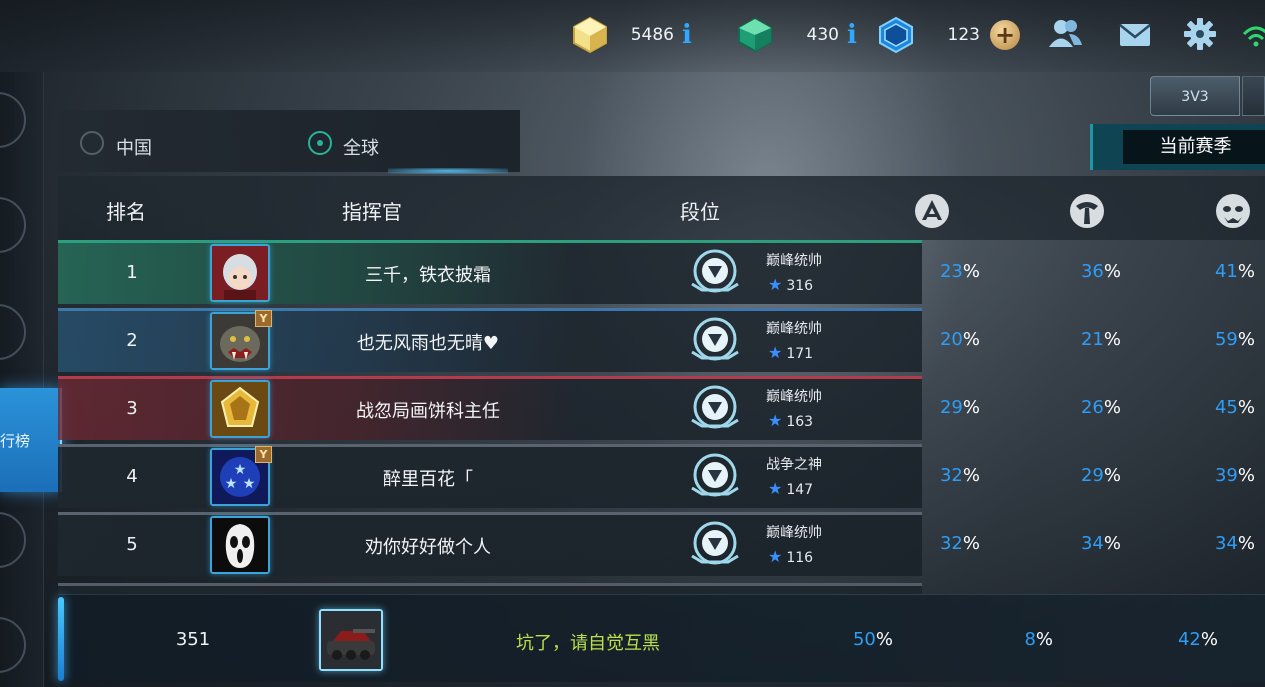  I want to click on tier-name: 巅峰统帅, so click(794, 533).